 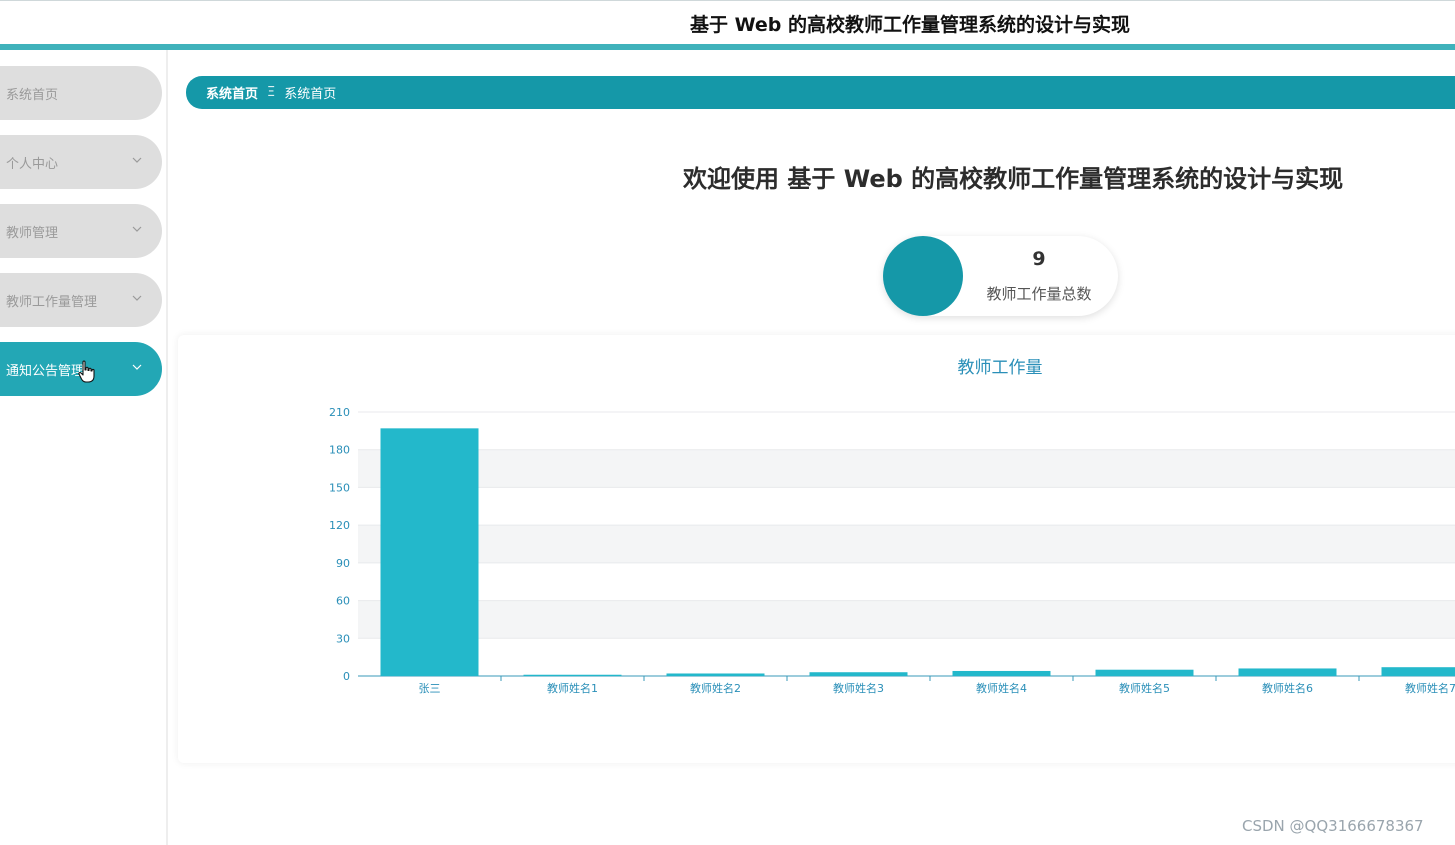 What do you see at coordinates (1287, 688) in the screenshot?
I see `x-tick-label: 教师姓名6` at bounding box center [1287, 688].